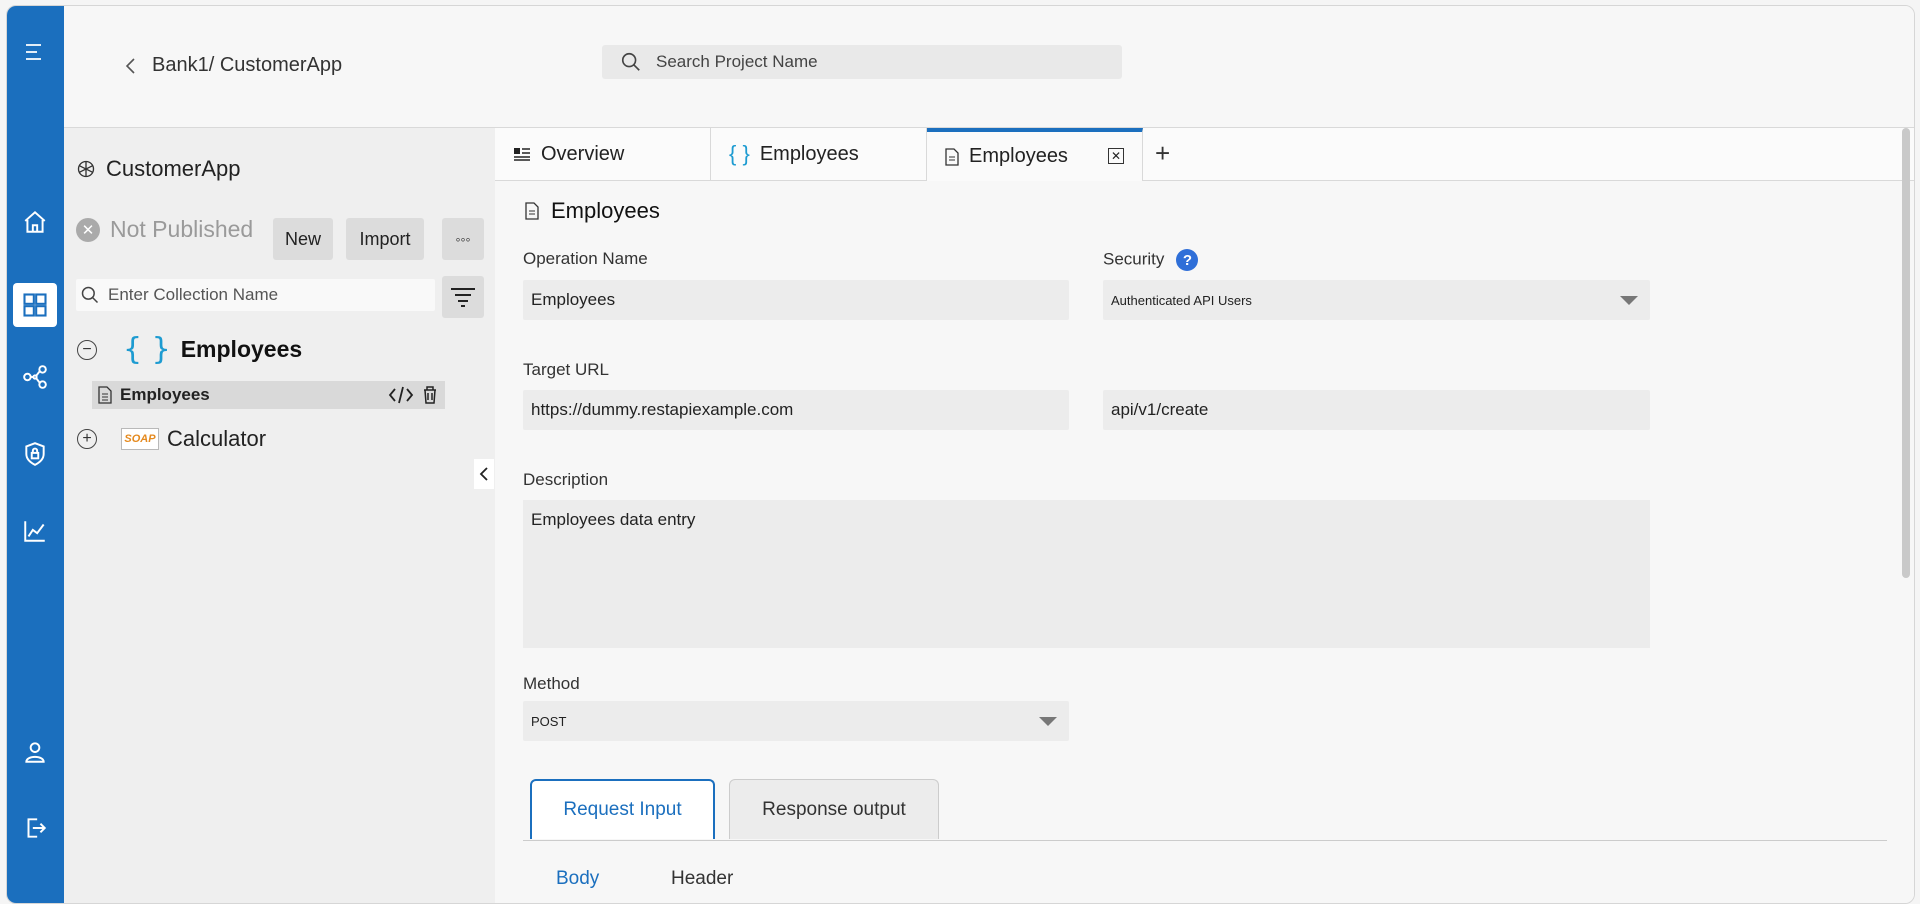 Image resolution: width=1920 pixels, height=904 pixels. I want to click on project-name: CustomerApp, so click(173, 168).